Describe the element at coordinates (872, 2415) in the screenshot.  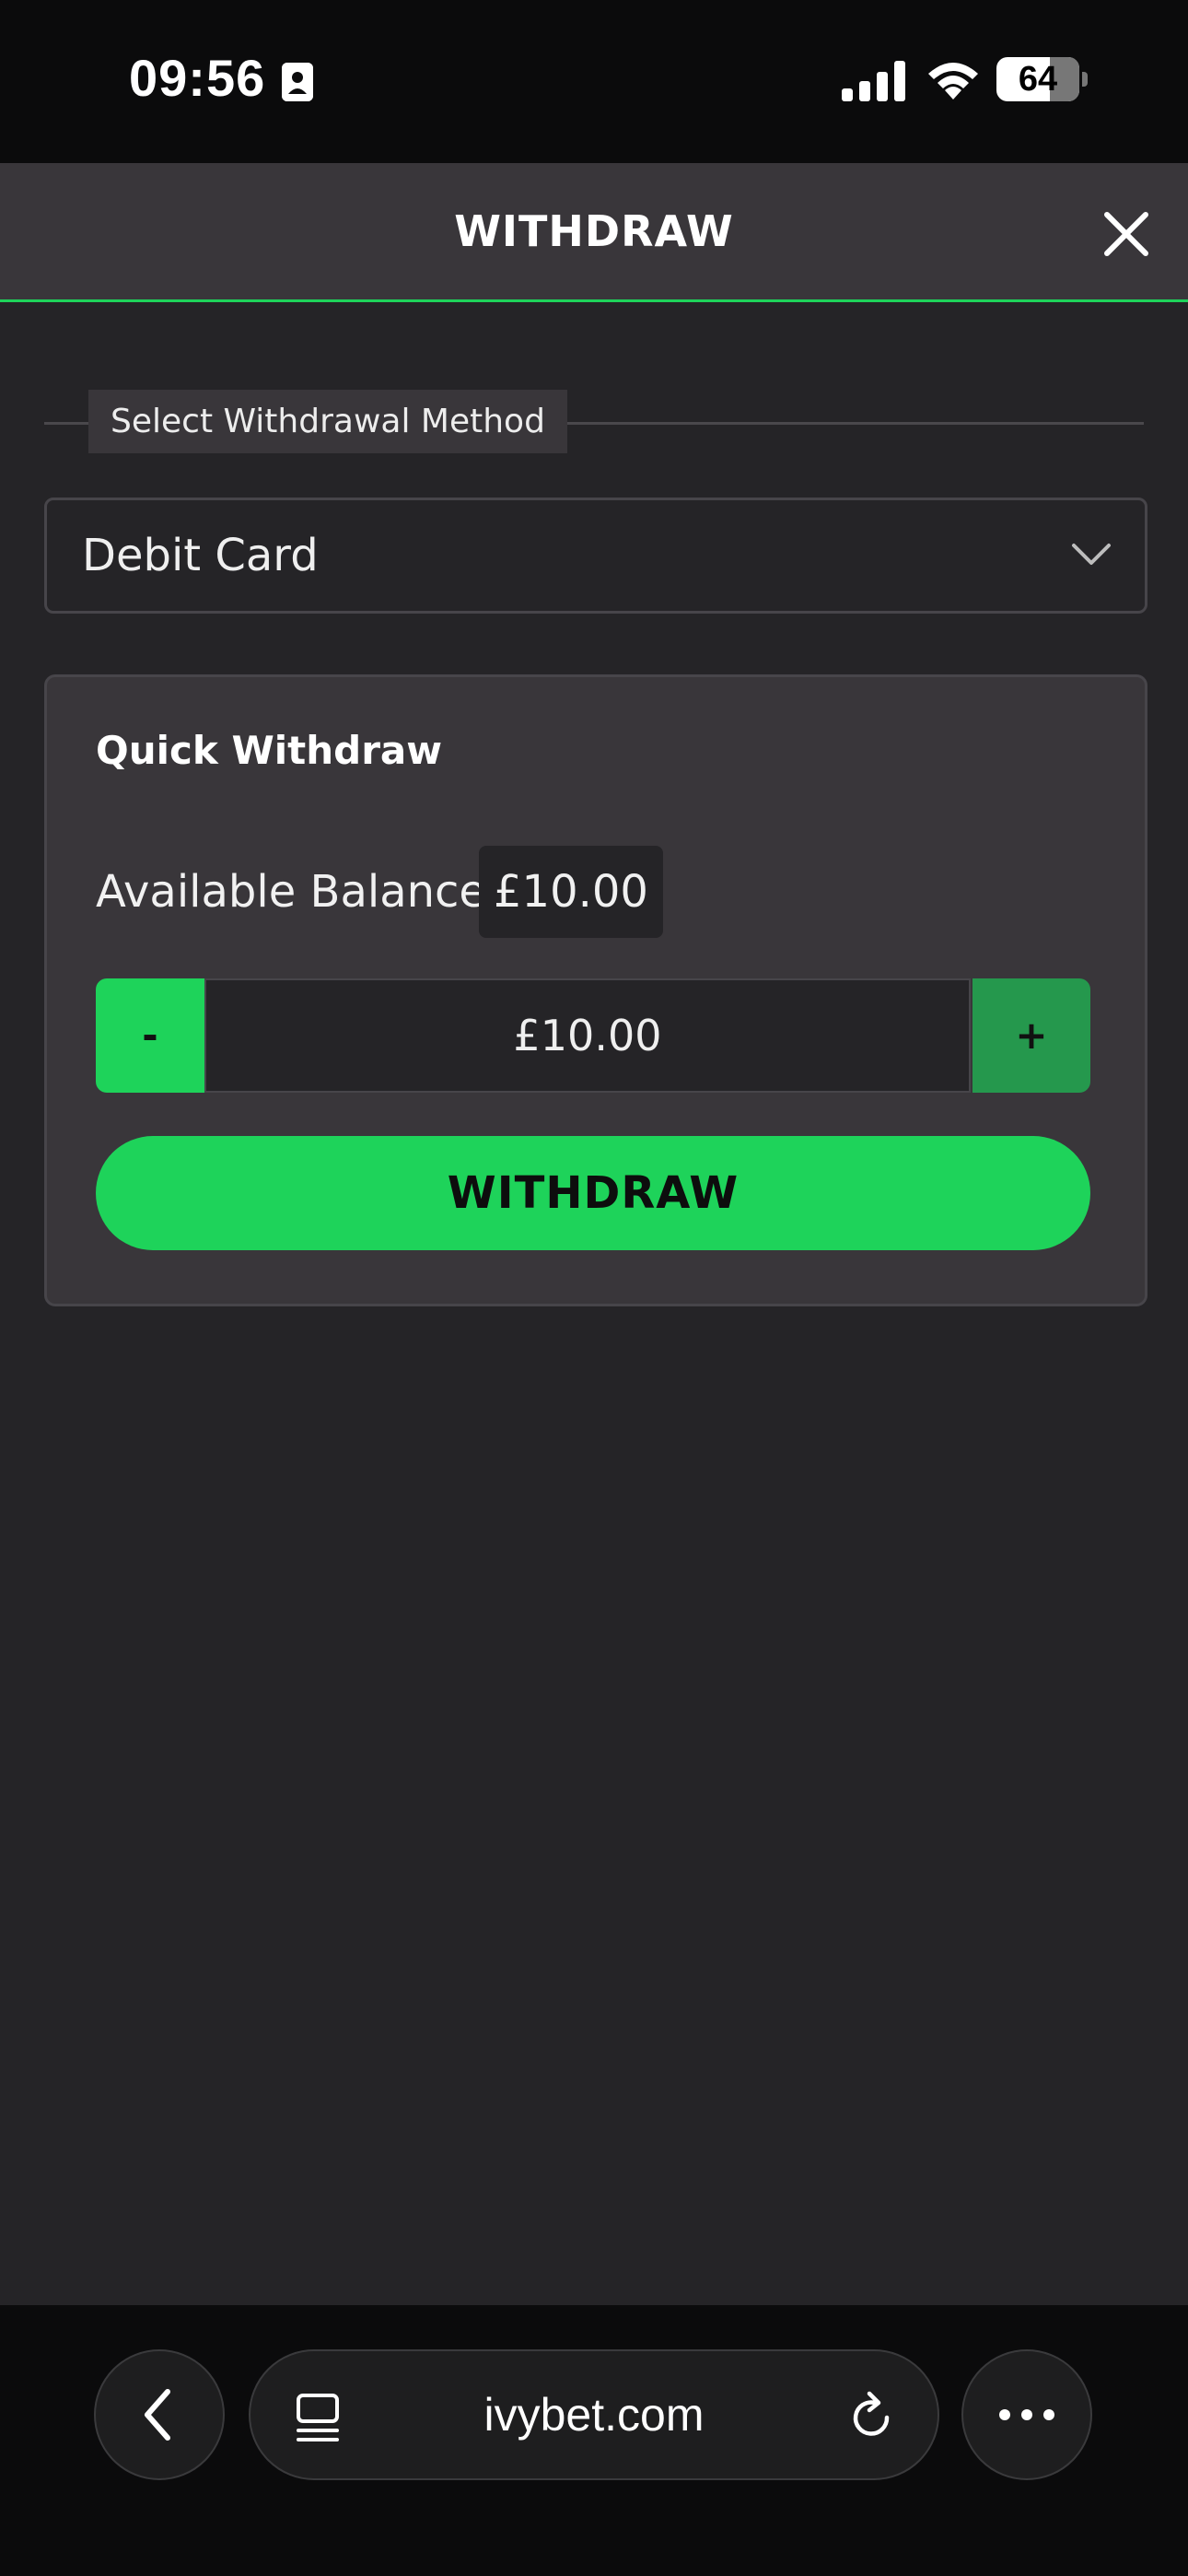
I see `reload-icon` at that location.